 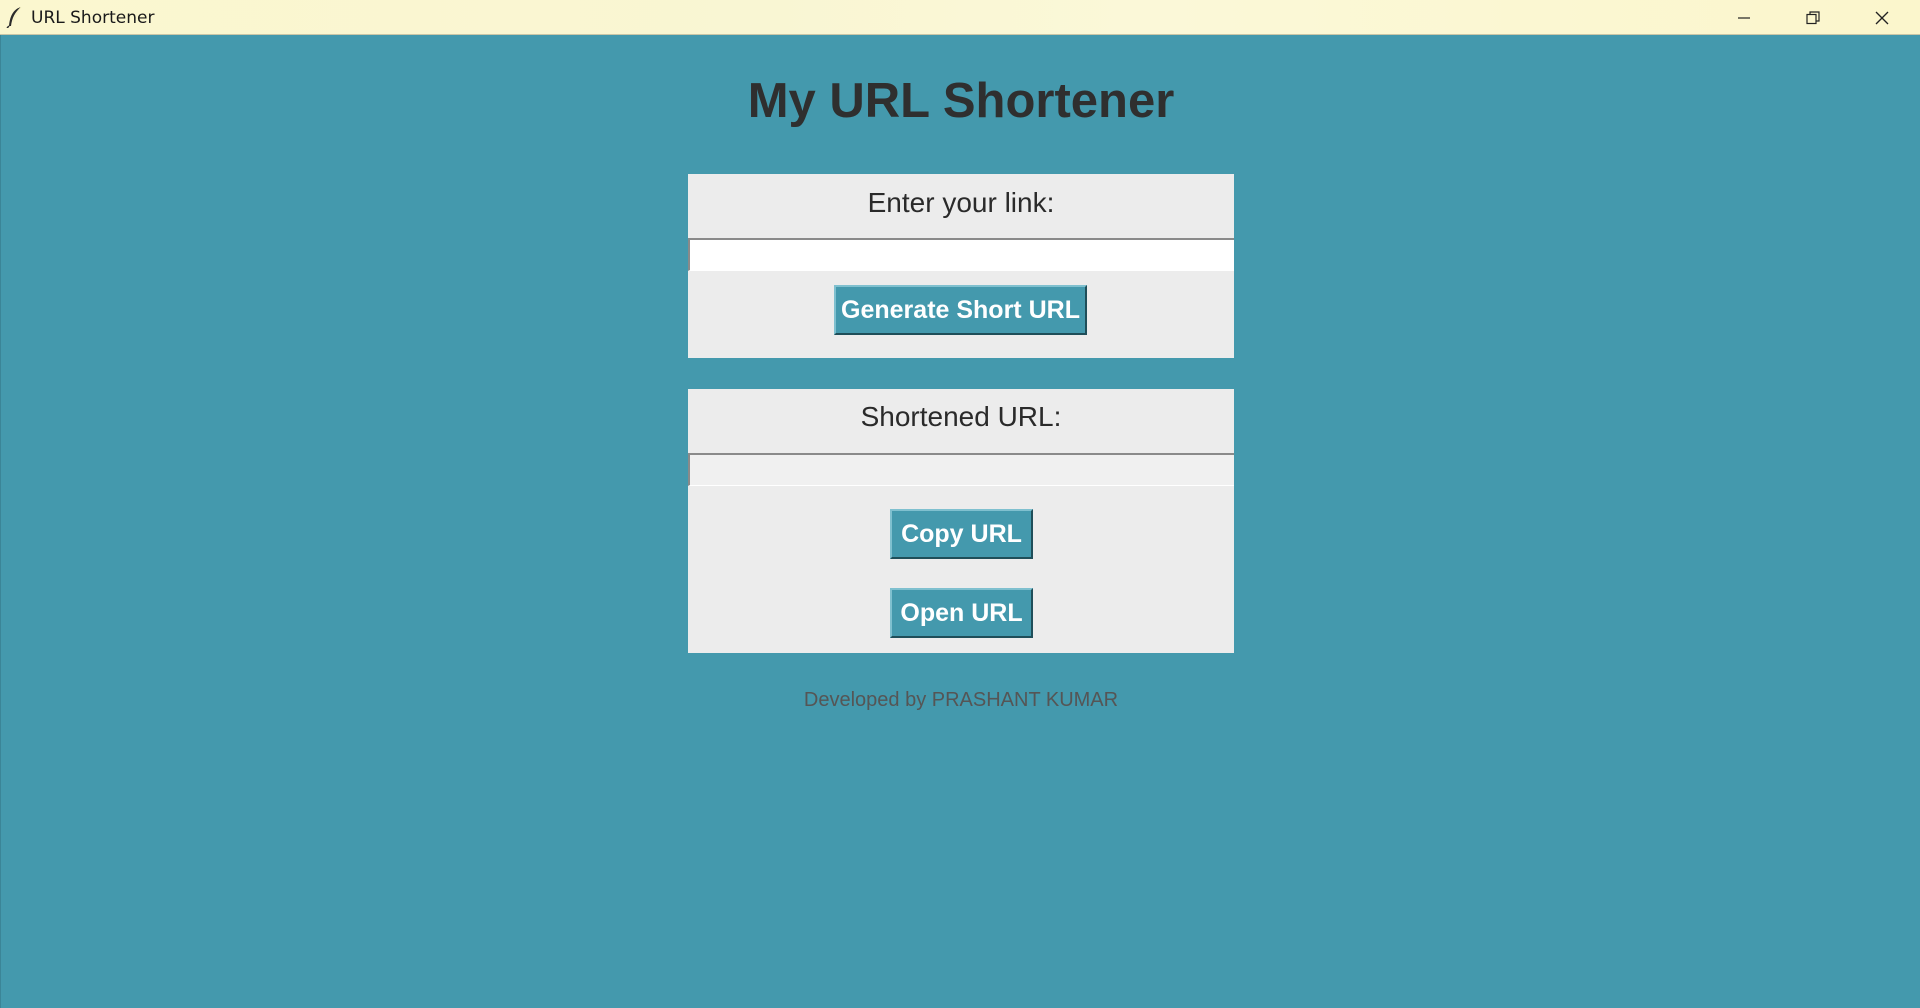 What do you see at coordinates (15, 17) in the screenshot?
I see `feather-icon` at bounding box center [15, 17].